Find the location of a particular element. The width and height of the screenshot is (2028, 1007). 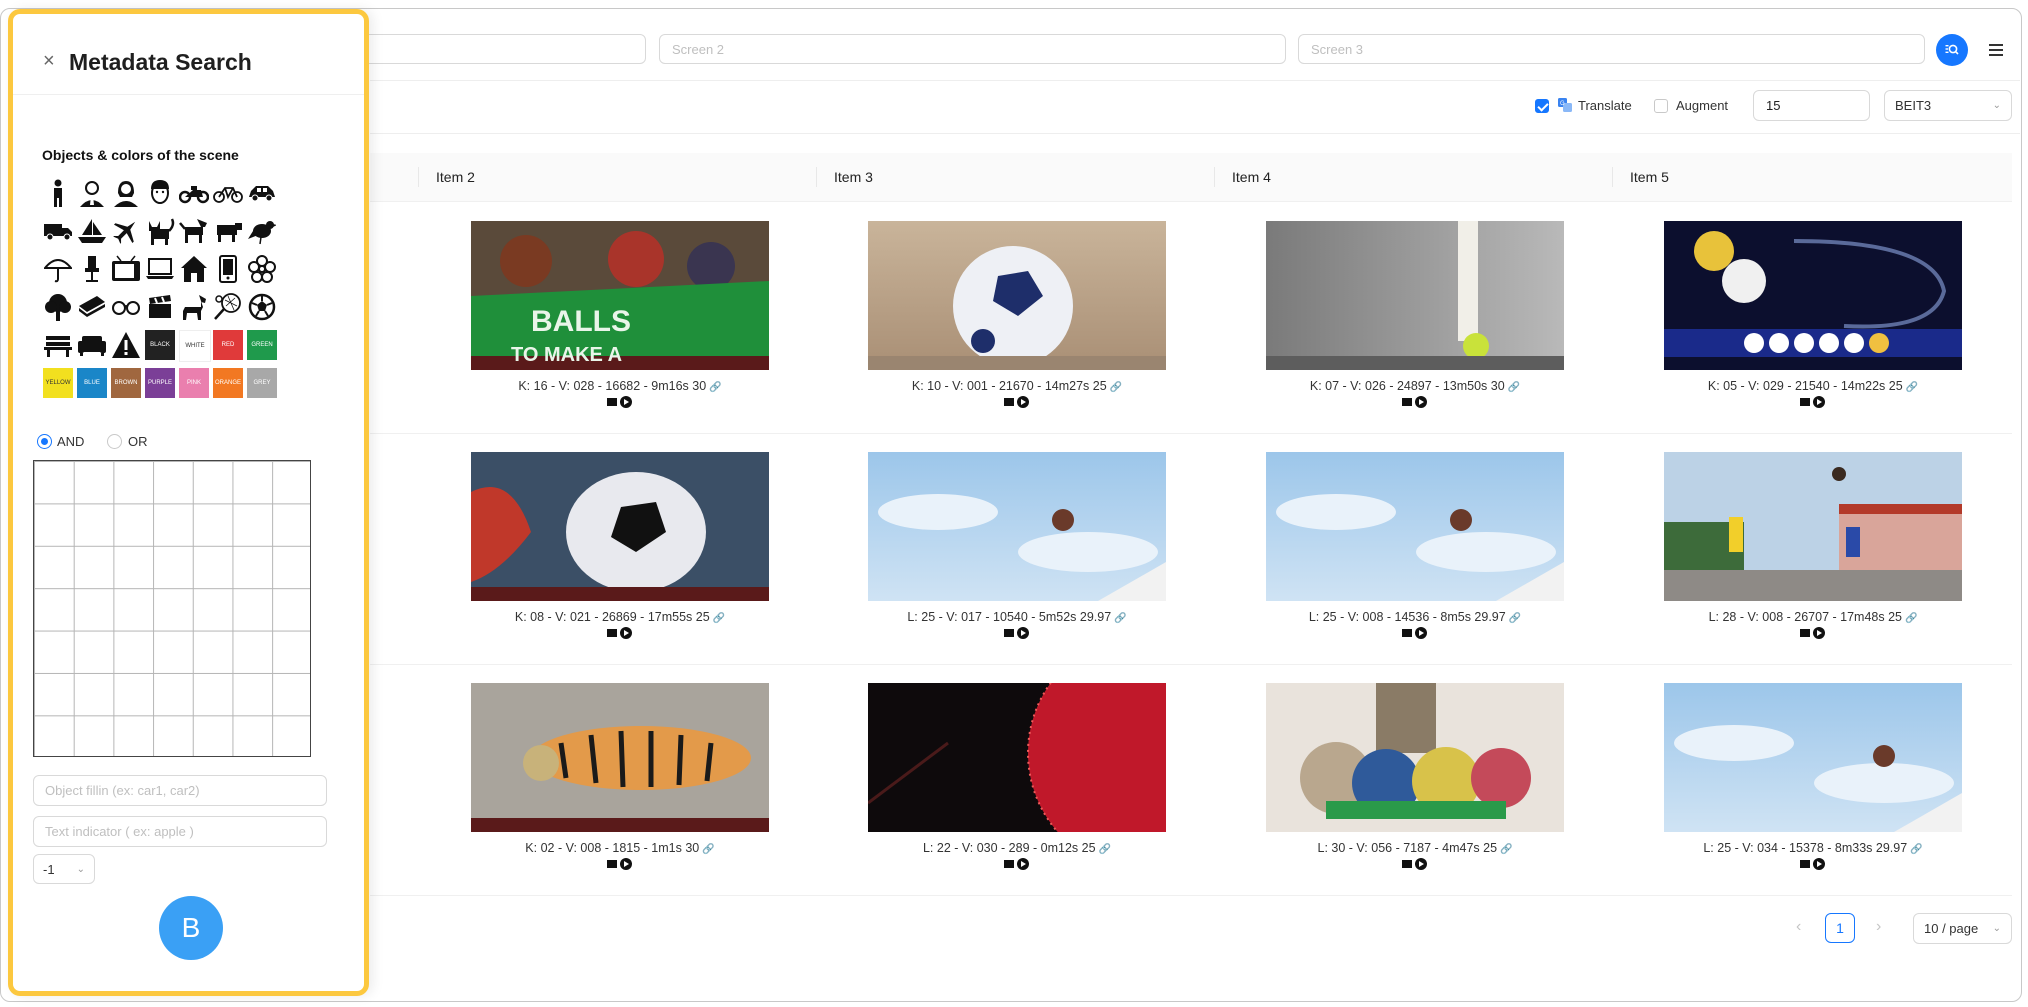

thumbnail-tiger is located at coordinates (620, 757).